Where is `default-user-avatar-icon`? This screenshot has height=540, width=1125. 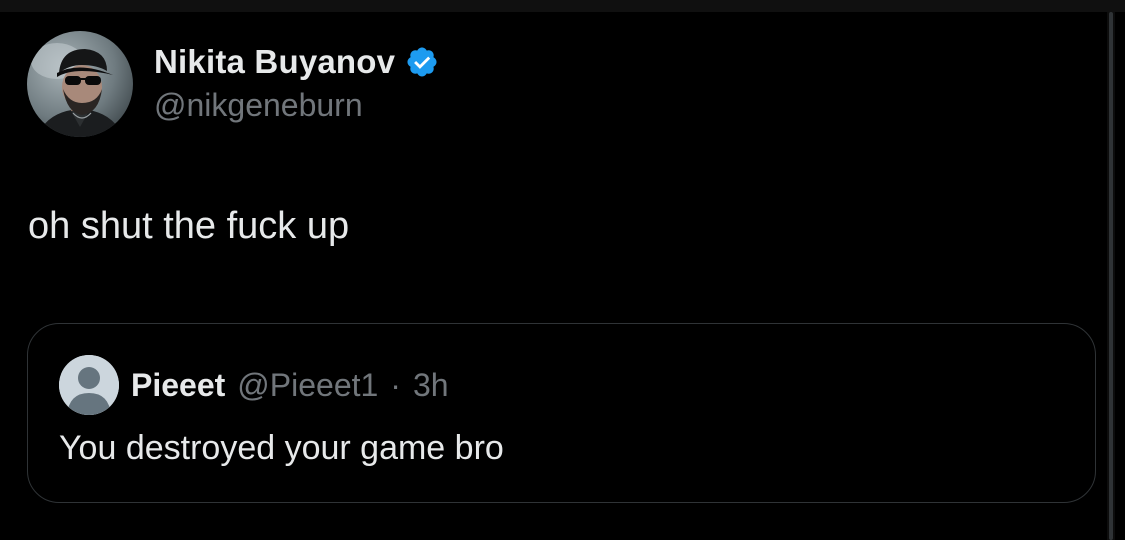 default-user-avatar-icon is located at coordinates (89, 385).